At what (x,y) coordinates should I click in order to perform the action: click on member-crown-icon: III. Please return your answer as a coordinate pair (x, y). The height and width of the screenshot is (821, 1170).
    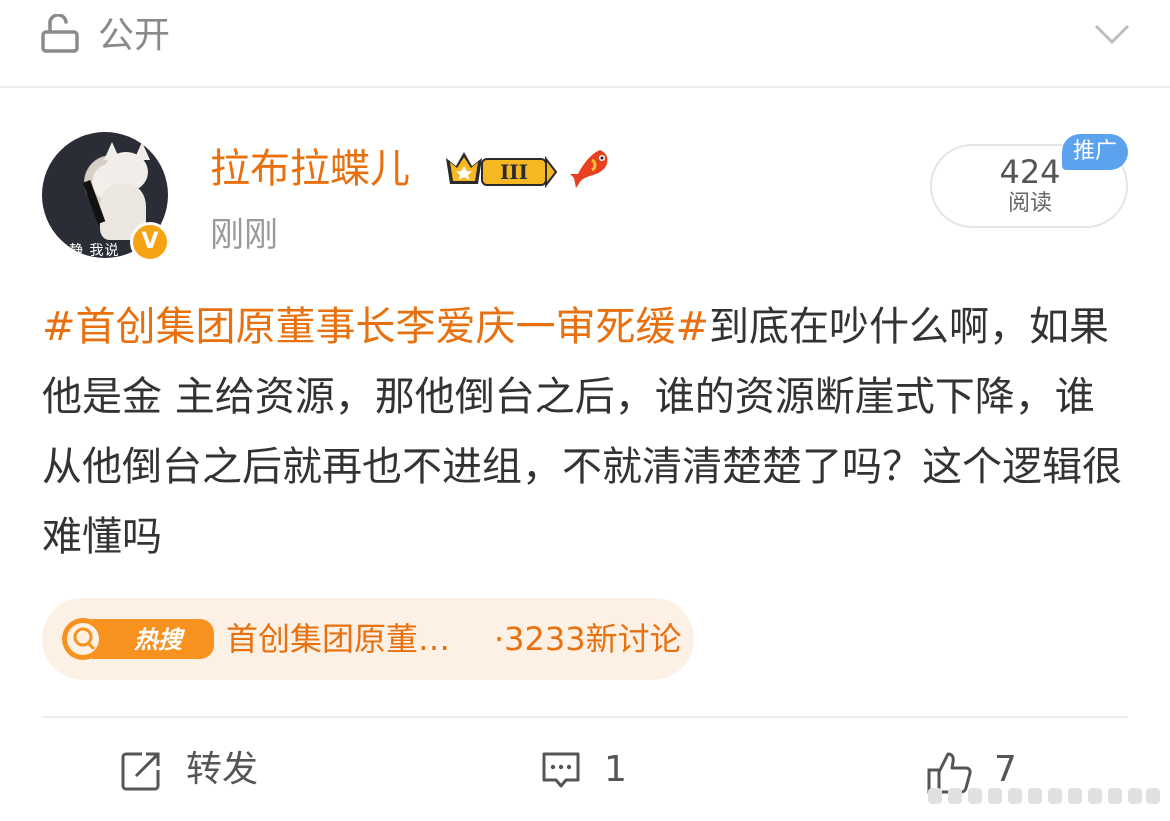
    Looking at the image, I should click on (502, 169).